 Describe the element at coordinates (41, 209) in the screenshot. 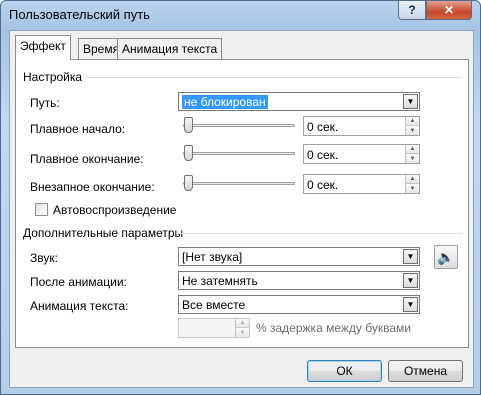

I see `autoreverse-checkbox` at that location.